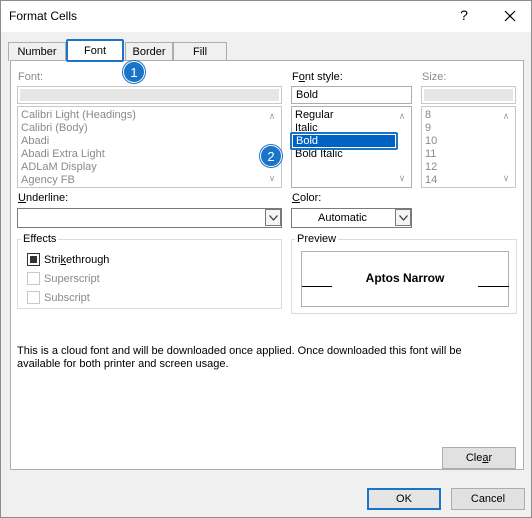 The image size is (532, 518). What do you see at coordinates (59, 167) in the screenshot?
I see `list-item: ADLaM Display` at bounding box center [59, 167].